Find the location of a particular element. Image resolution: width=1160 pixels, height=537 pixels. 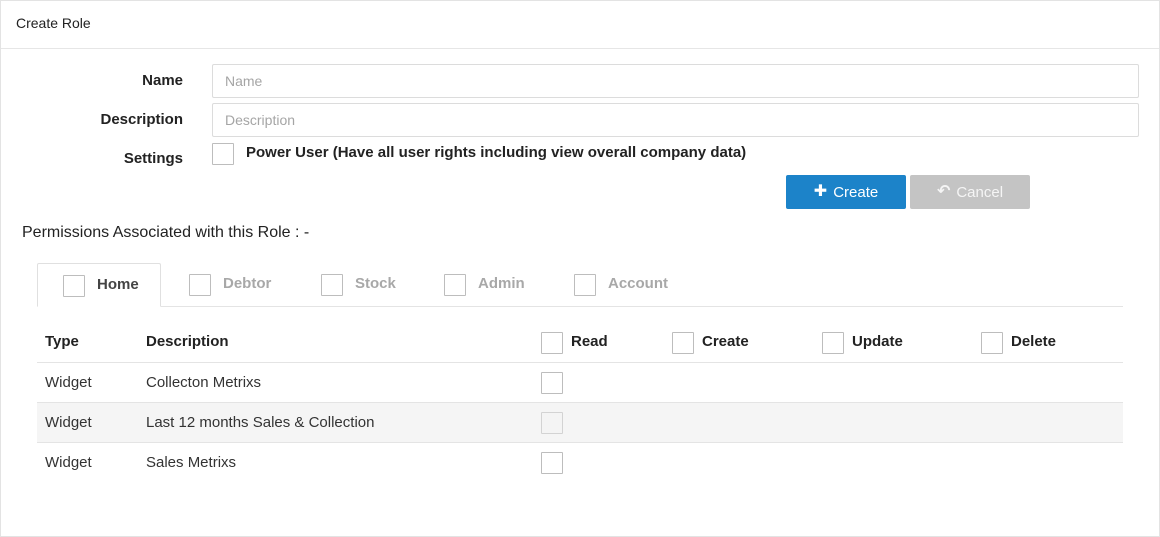

plus-icon: ✚ is located at coordinates (820, 191).